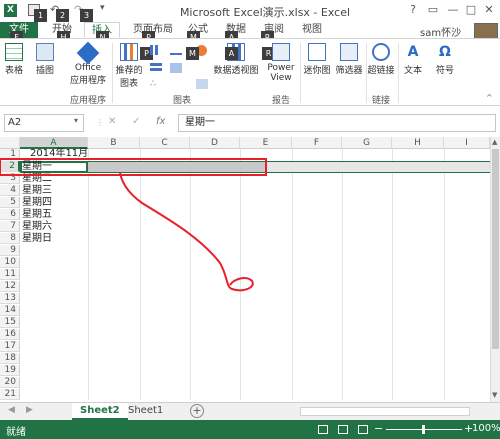 This screenshot has height=439, width=500. Describe the element at coordinates (413, 52) in the screenshot. I see `text-icon: A` at that location.